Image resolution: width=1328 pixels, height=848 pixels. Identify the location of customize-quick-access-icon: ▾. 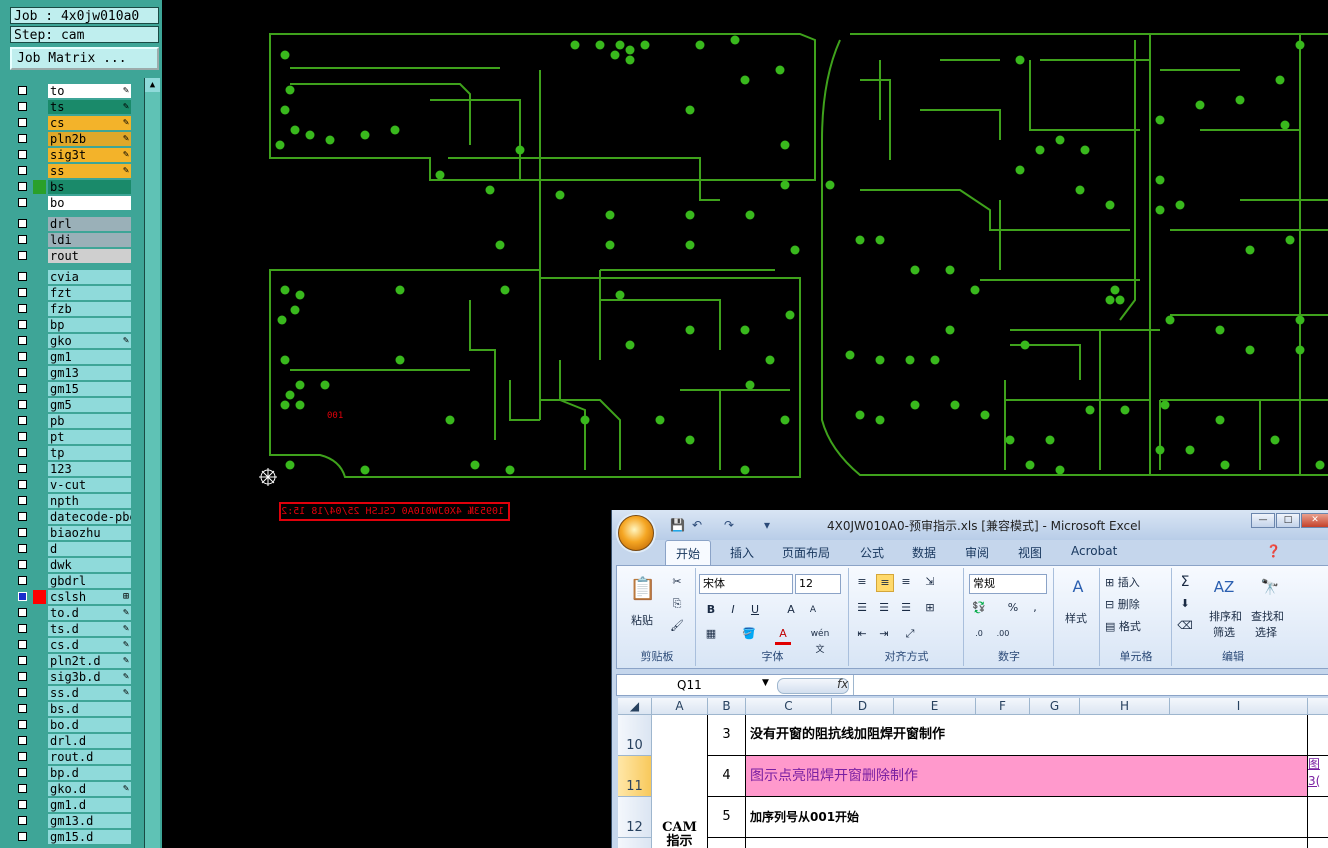
(767, 525).